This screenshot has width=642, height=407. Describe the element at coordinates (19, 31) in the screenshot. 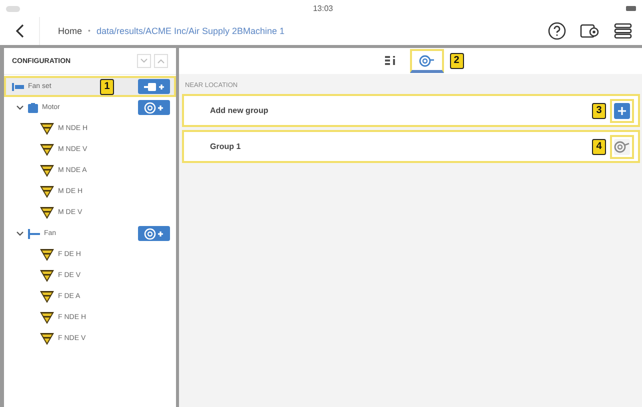

I see `back-icon` at that location.